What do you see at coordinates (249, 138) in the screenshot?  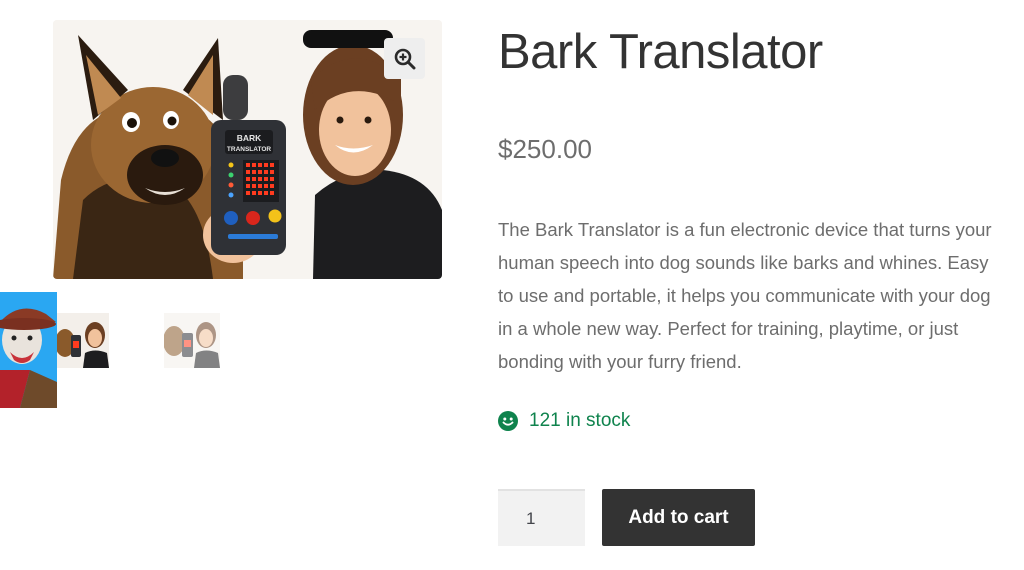 I see `device-label-line1: BARK` at bounding box center [249, 138].